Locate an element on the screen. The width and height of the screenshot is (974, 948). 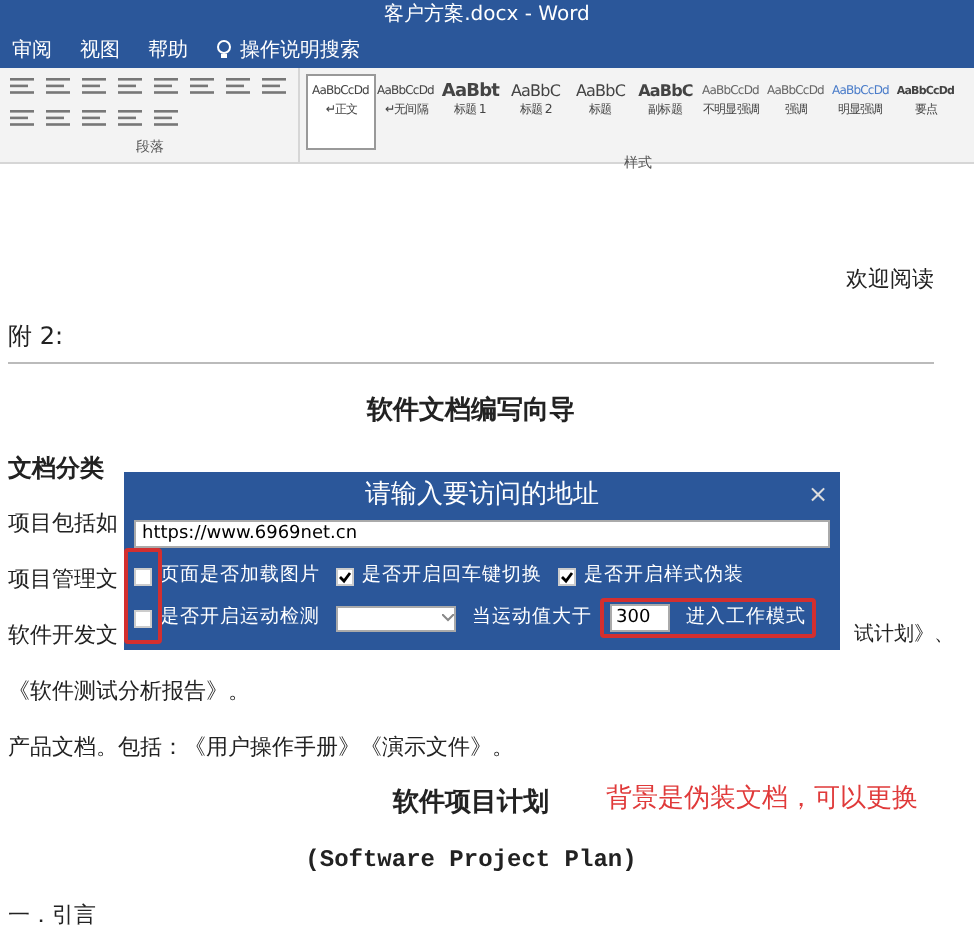
section-heading: 文档分类 is located at coordinates (56, 468).